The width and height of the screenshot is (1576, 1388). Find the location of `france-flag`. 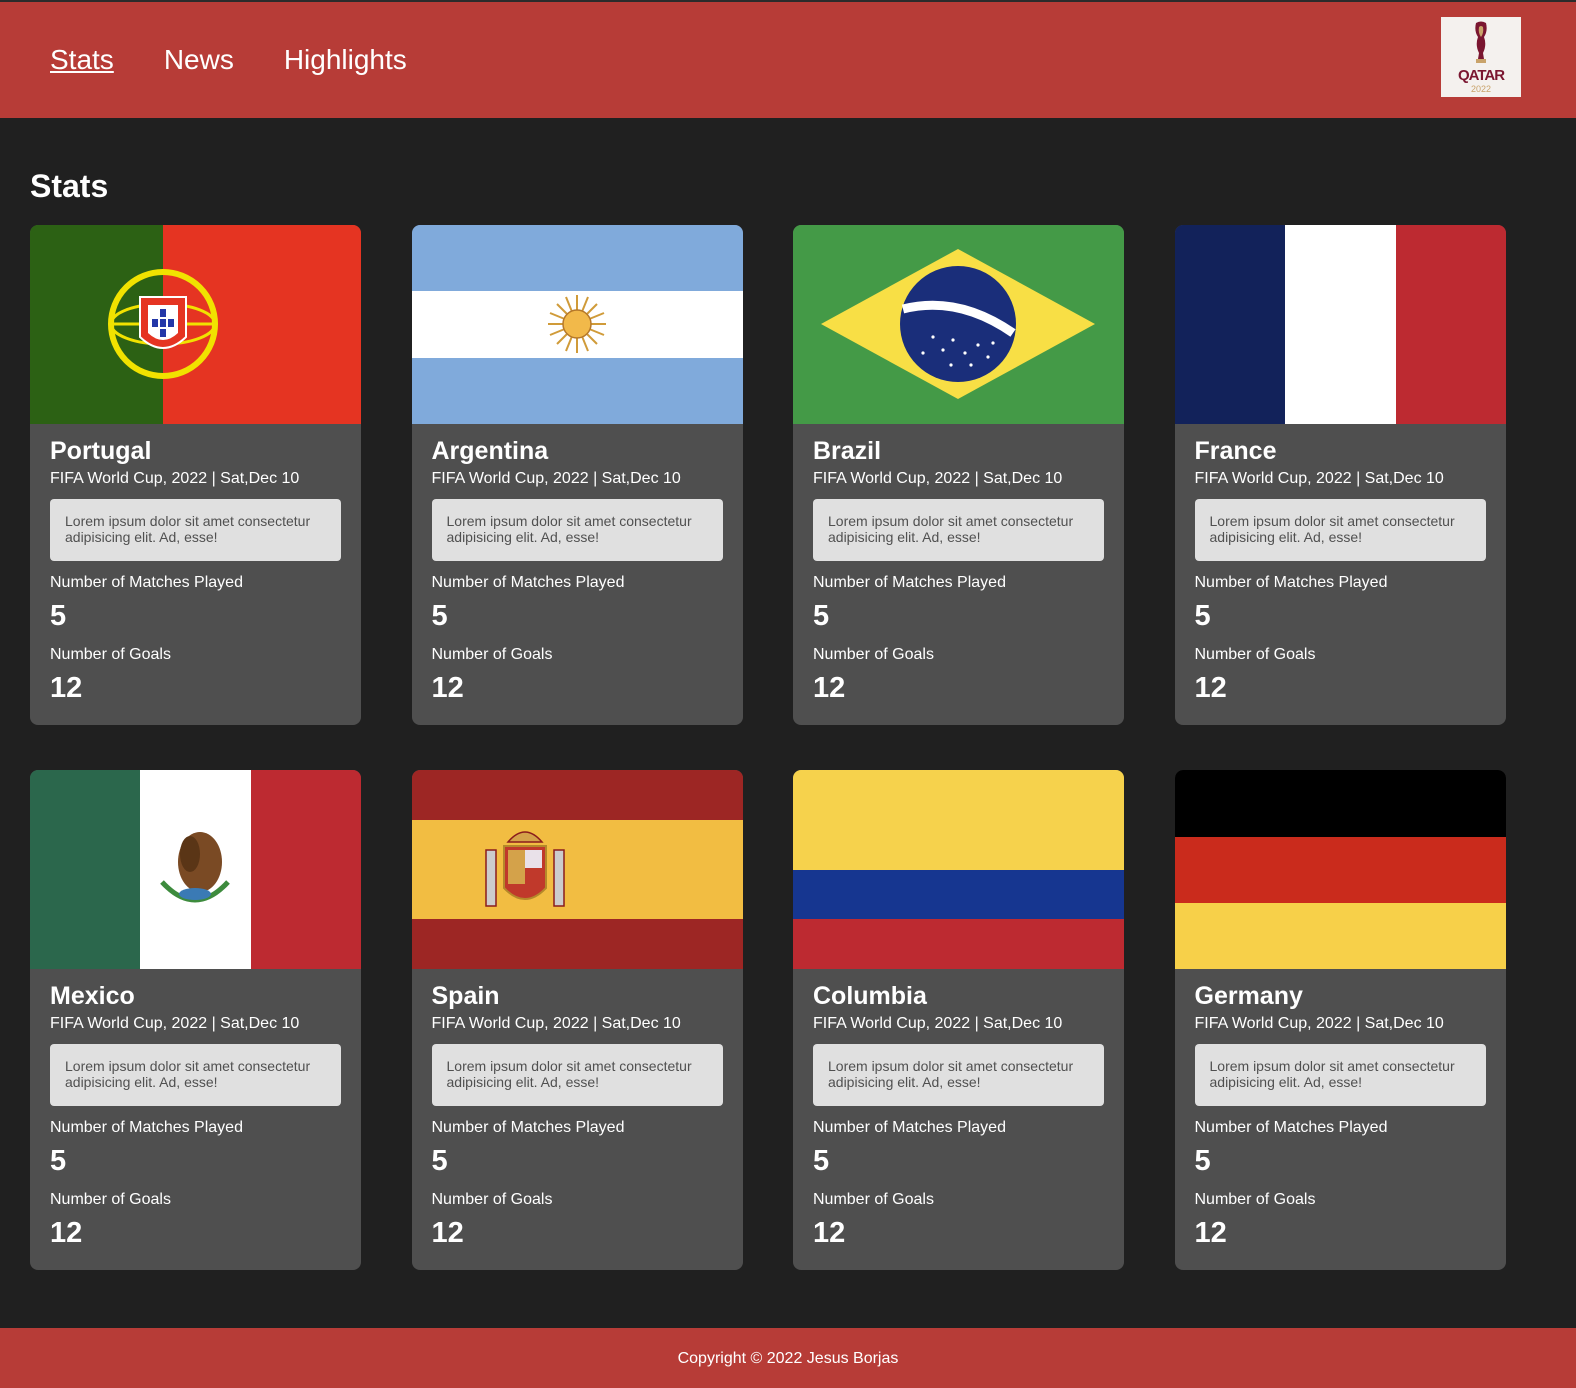

france-flag is located at coordinates (1340, 324).